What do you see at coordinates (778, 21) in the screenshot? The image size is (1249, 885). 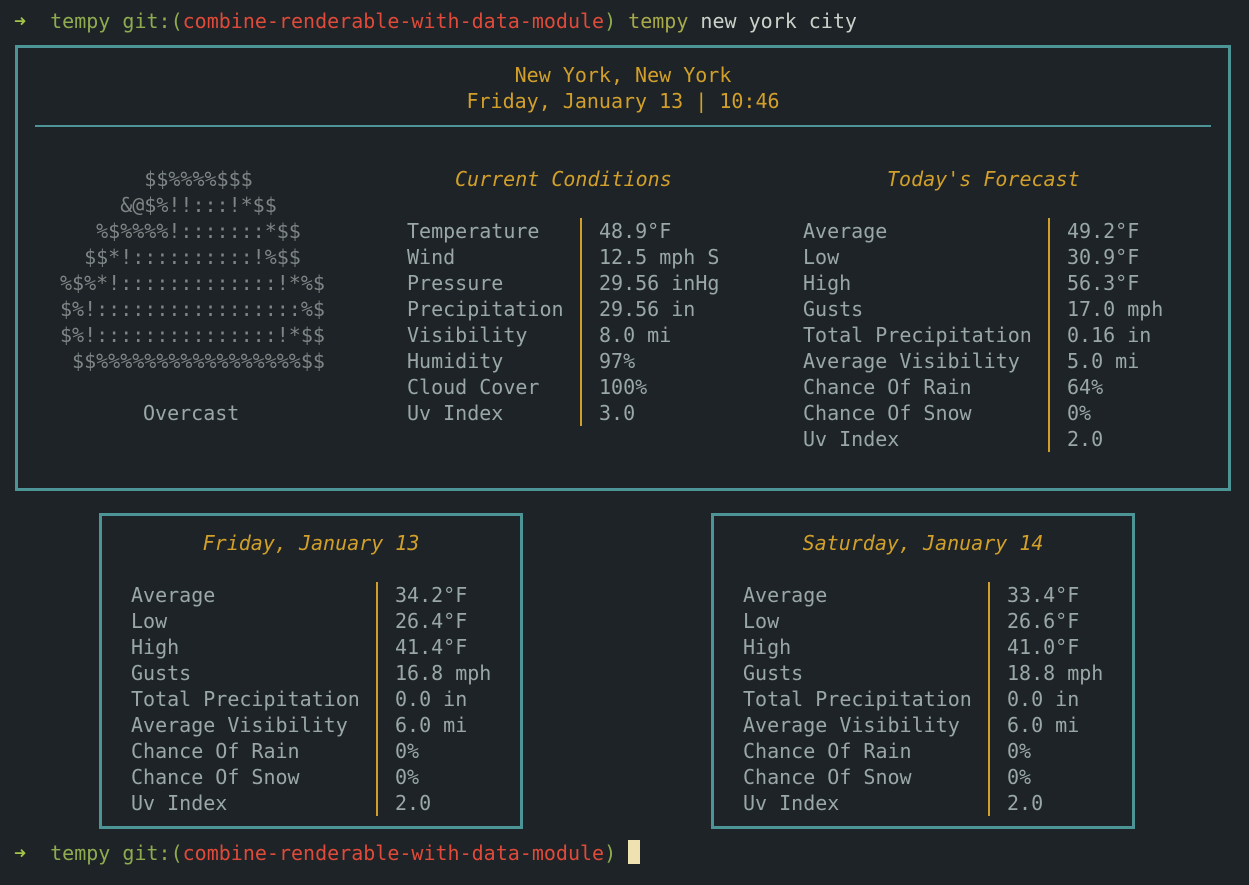 I see `command-args: new york city` at bounding box center [778, 21].